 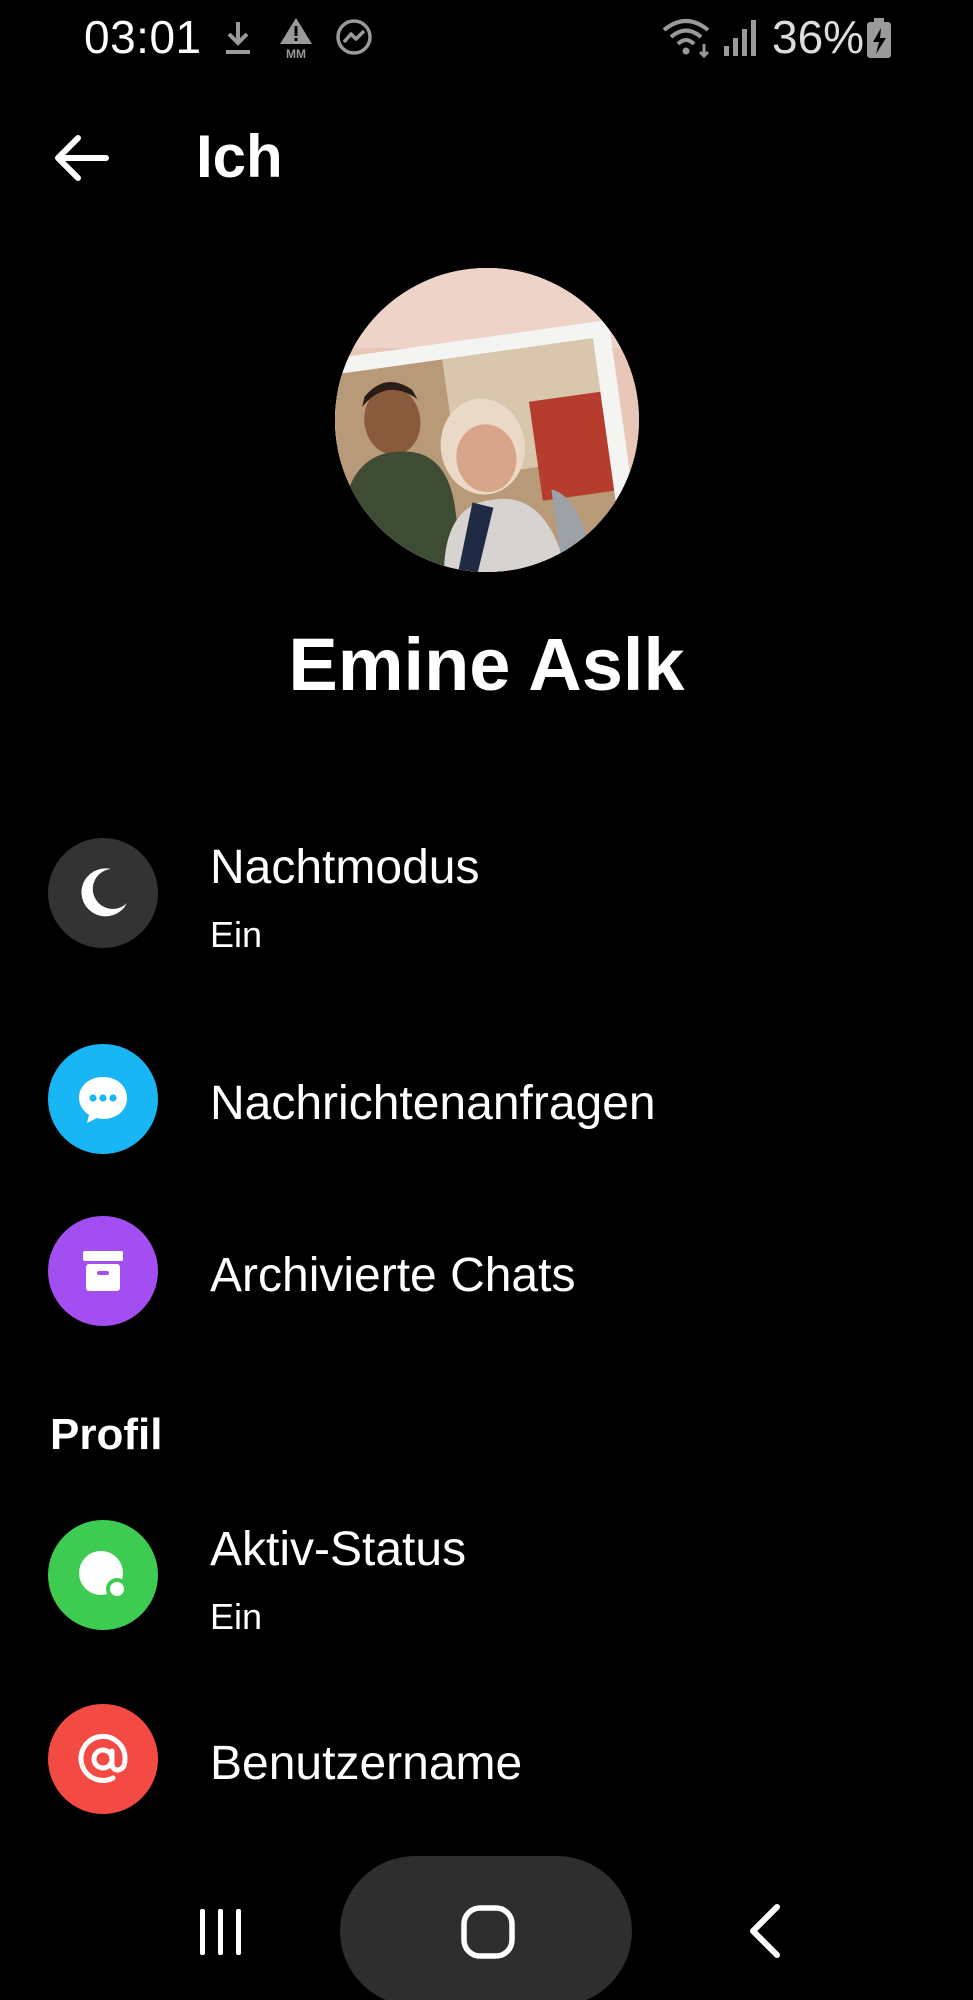 I want to click on nav-back-button, so click(x=765, y=1931).